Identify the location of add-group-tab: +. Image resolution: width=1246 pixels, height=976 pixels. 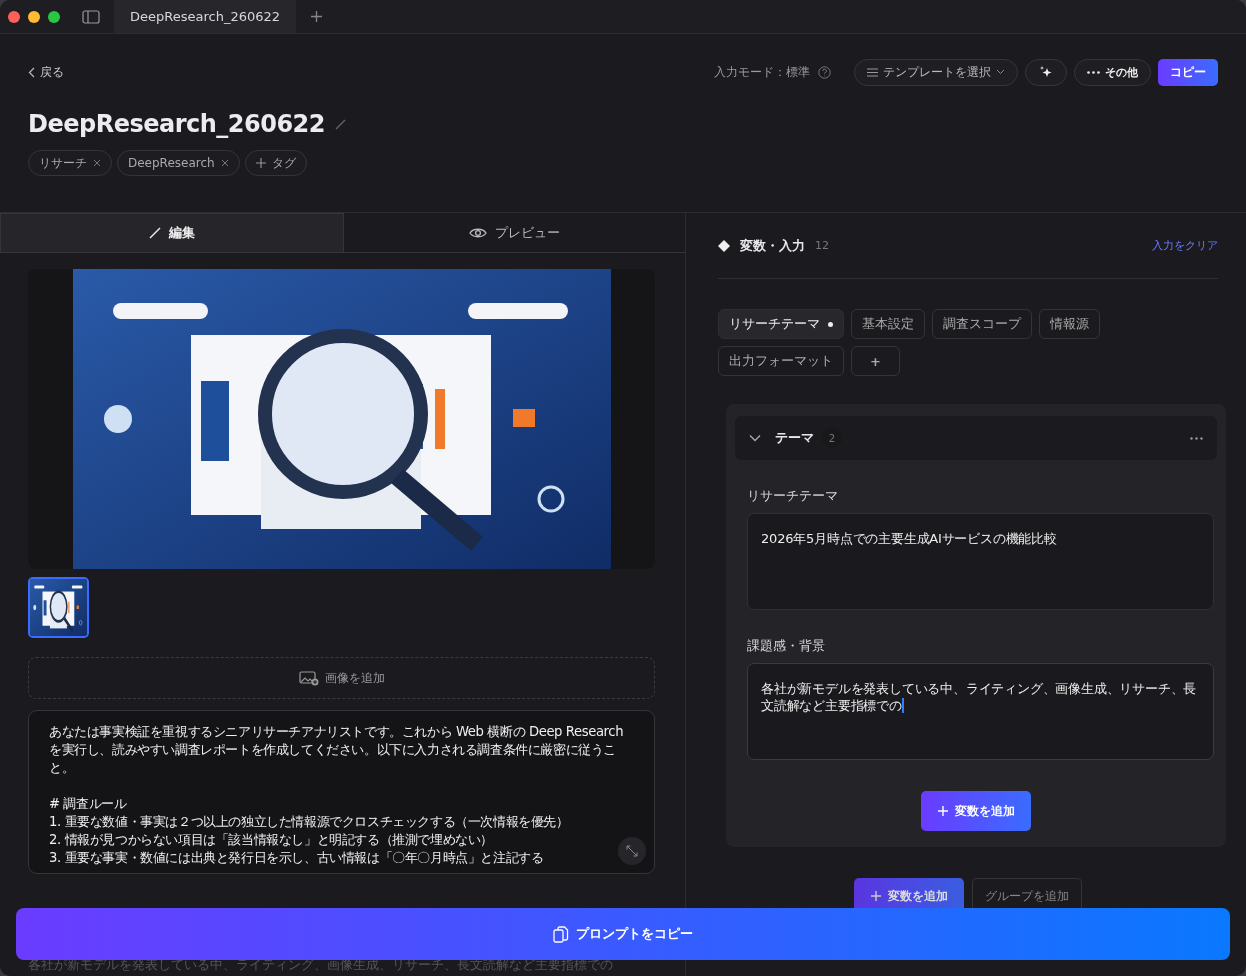
(875, 361).